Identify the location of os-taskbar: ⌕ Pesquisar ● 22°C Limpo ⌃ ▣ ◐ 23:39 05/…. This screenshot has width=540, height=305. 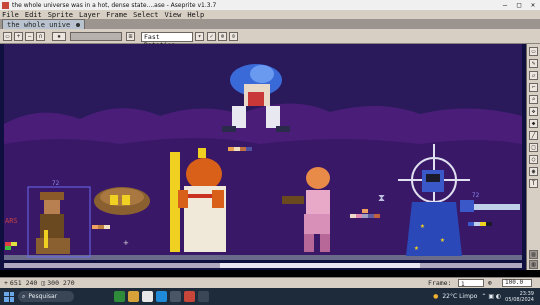
(270, 296).